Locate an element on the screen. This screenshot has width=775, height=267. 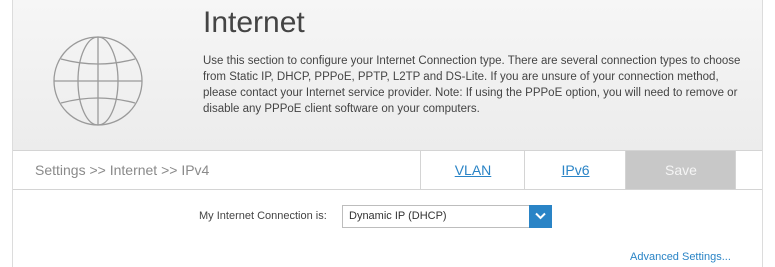
dropdown-button is located at coordinates (540, 216).